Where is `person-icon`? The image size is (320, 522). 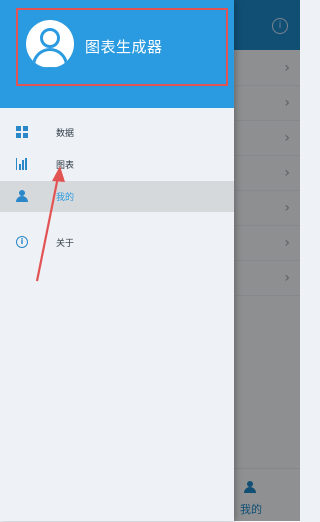 person-icon is located at coordinates (22, 196).